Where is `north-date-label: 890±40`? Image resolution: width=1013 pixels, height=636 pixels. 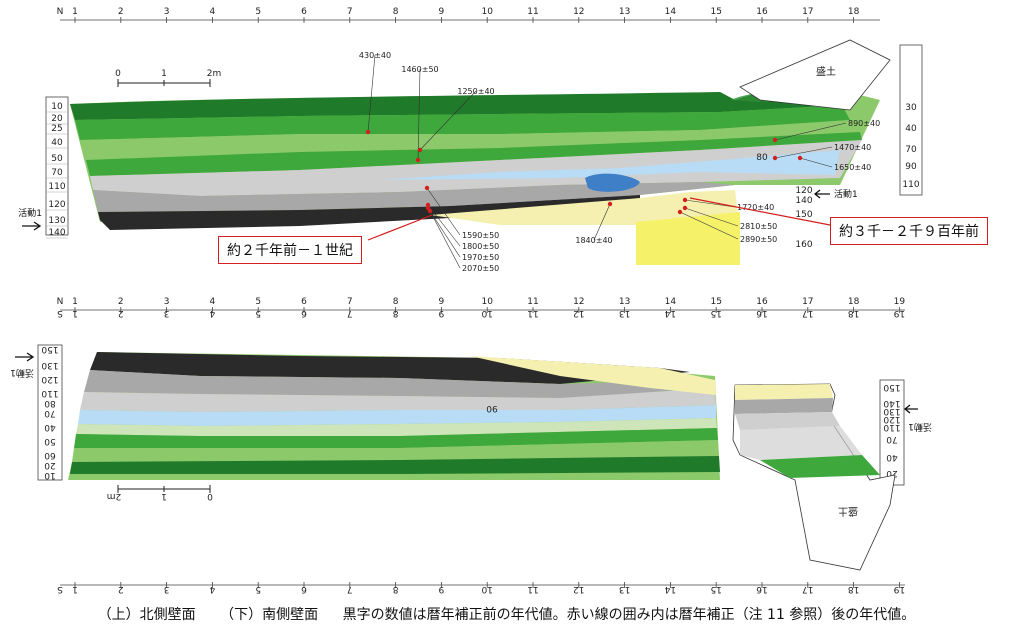
north-date-label: 890±40 is located at coordinates (864, 123).